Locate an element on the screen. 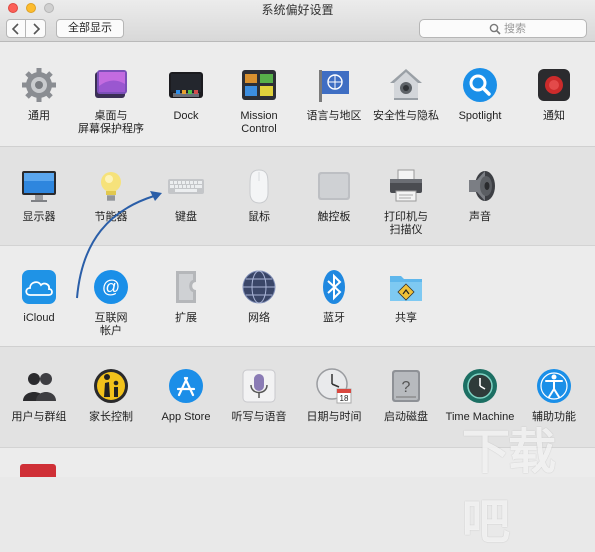 The height and width of the screenshot is (552, 595). pane-label: 网络 is located at coordinates (259, 318).